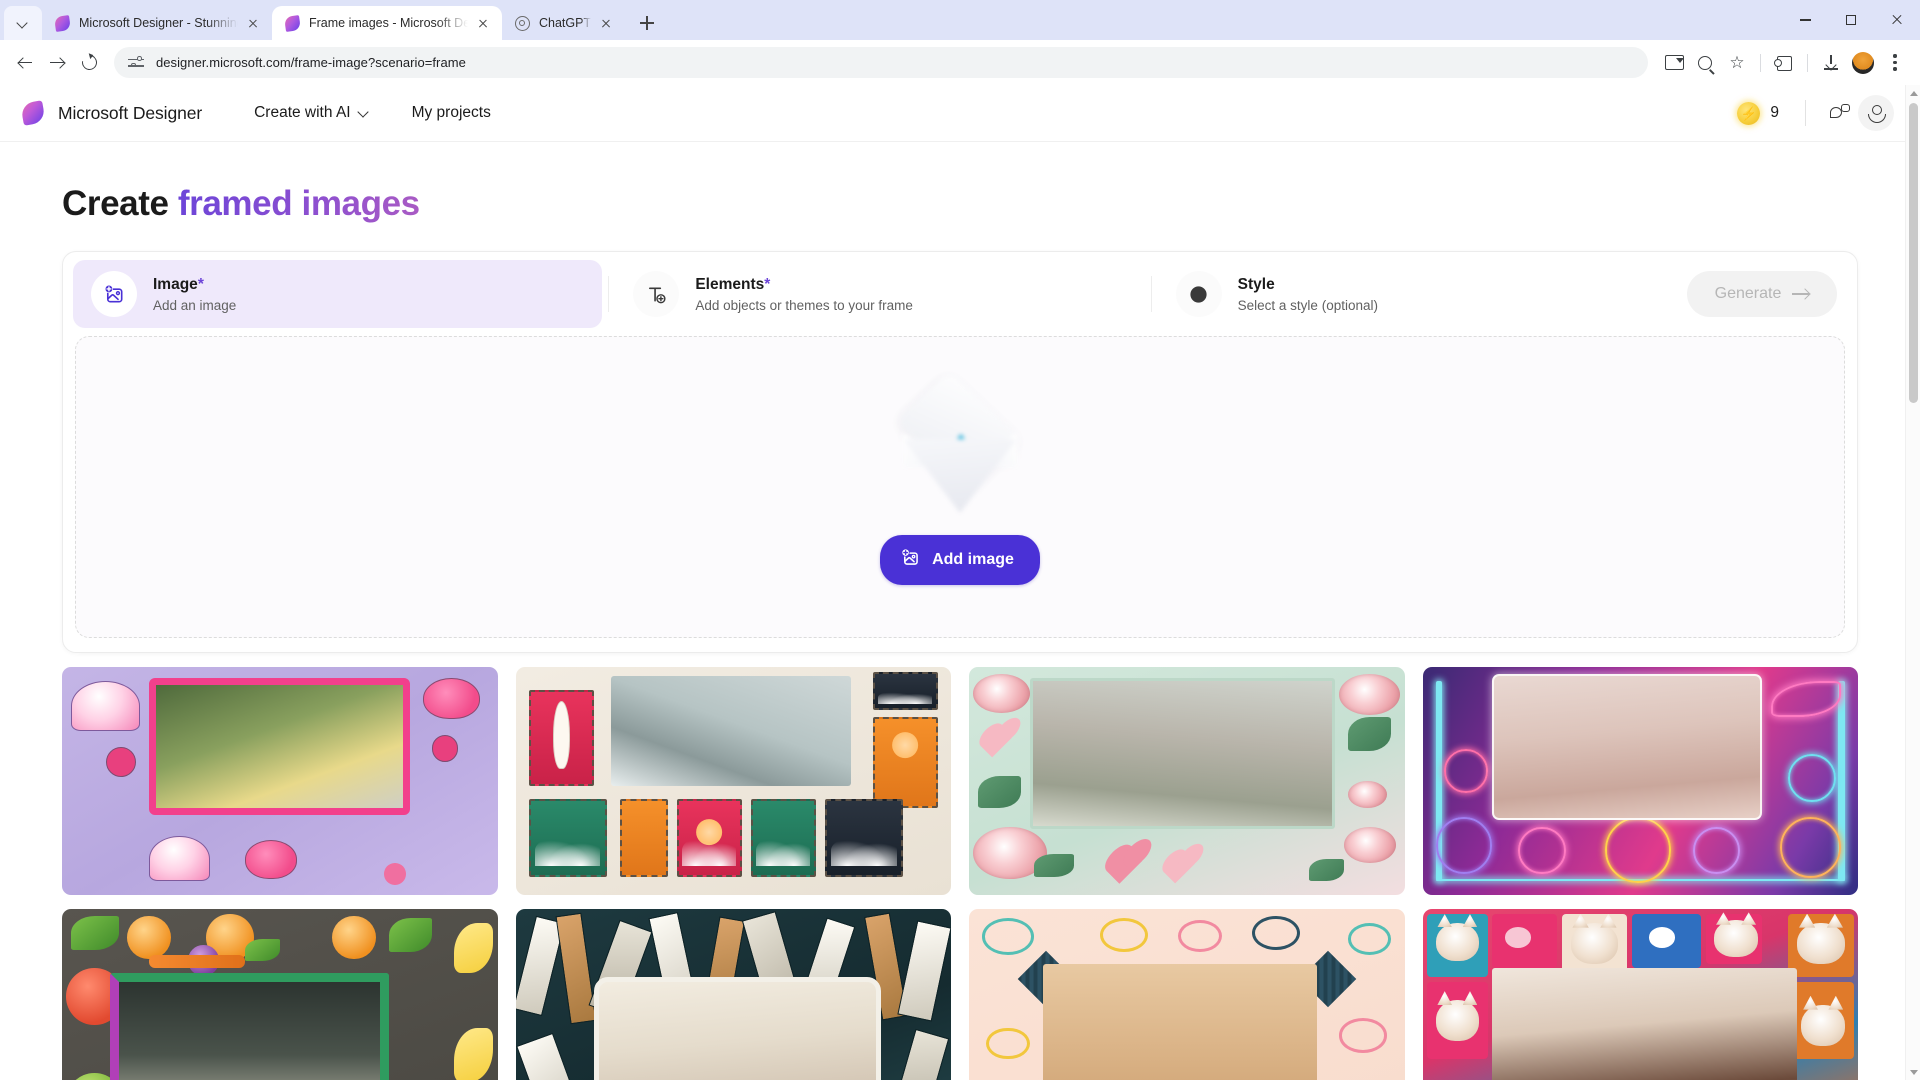 Image resolution: width=1920 pixels, height=1080 pixels. I want to click on install-app-button, so click(1673, 63).